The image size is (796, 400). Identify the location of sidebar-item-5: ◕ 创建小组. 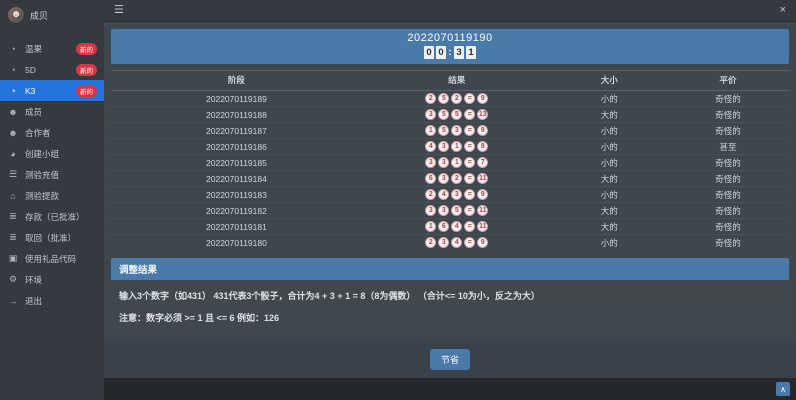
(52, 153).